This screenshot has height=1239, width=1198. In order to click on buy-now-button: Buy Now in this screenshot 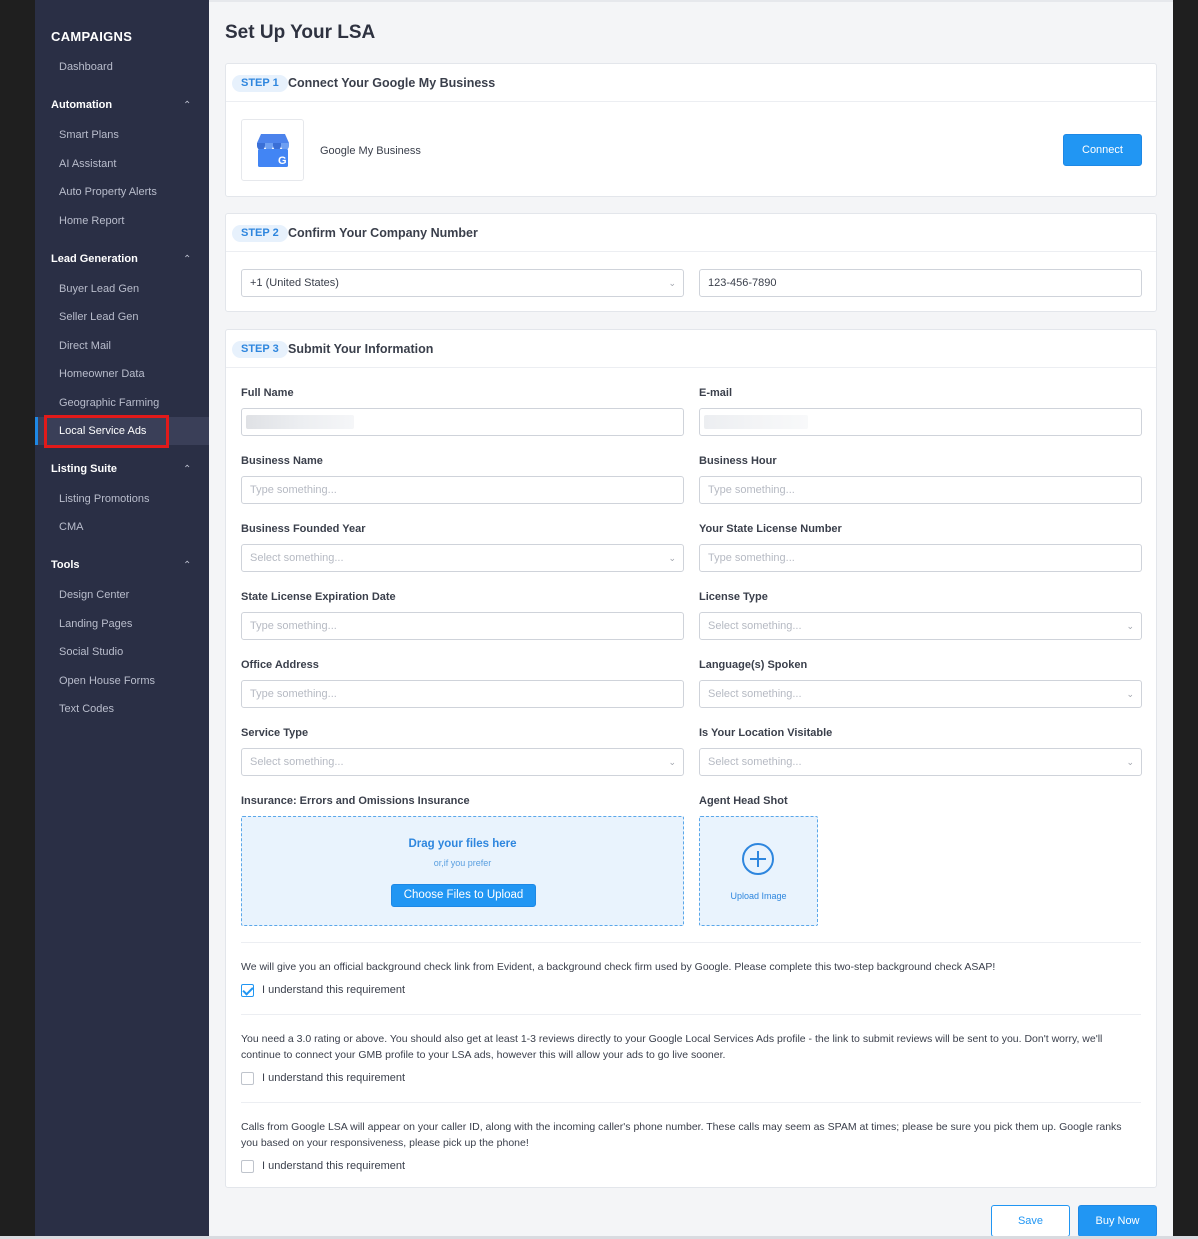, I will do `click(1117, 1221)`.